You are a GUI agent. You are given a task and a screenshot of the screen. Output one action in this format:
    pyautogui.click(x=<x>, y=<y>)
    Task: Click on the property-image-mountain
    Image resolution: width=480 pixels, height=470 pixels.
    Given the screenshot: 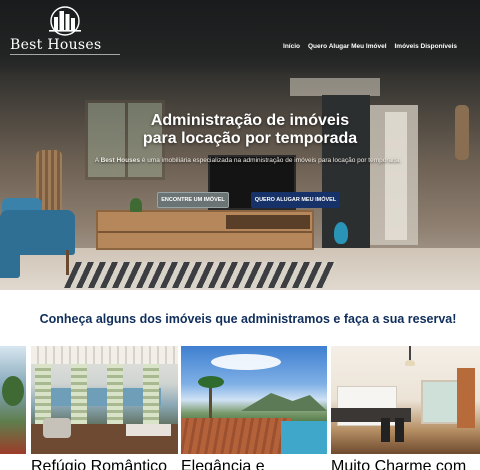 What is the action you would take?
    pyautogui.click(x=284, y=402)
    